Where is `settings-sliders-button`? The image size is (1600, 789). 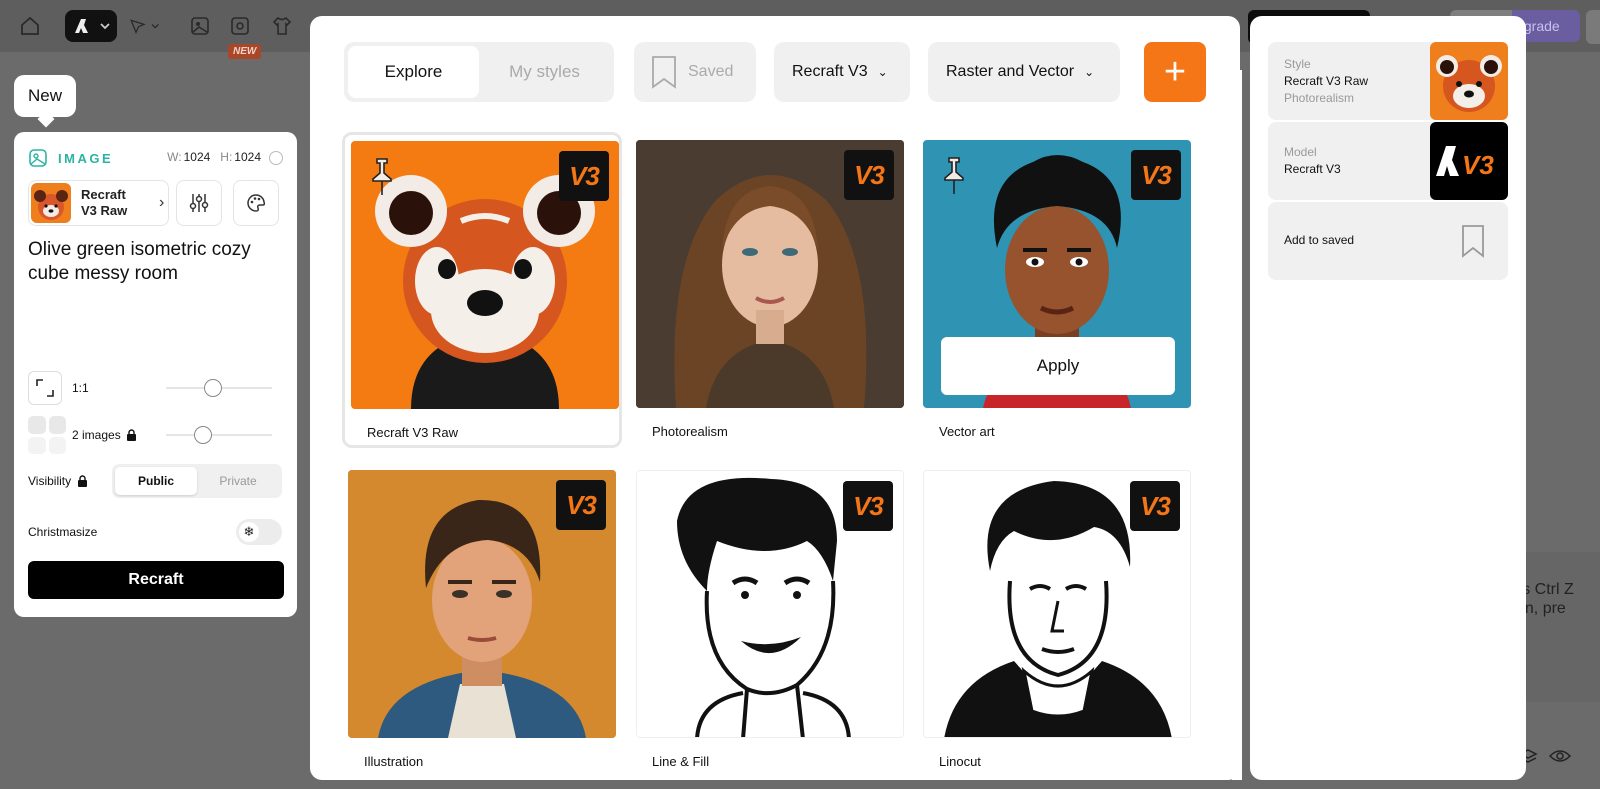 settings-sliders-button is located at coordinates (199, 203).